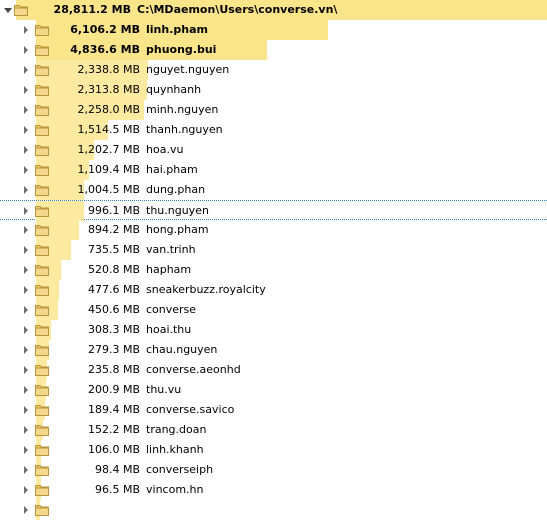 This screenshot has width=547, height=520. I want to click on root-path: C:\MDaemon\Users\converse.vn\, so click(237, 9).